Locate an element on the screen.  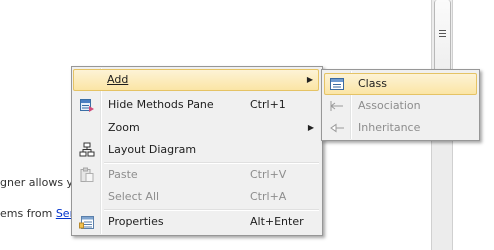
hide-methods-icon is located at coordinates (87, 105).